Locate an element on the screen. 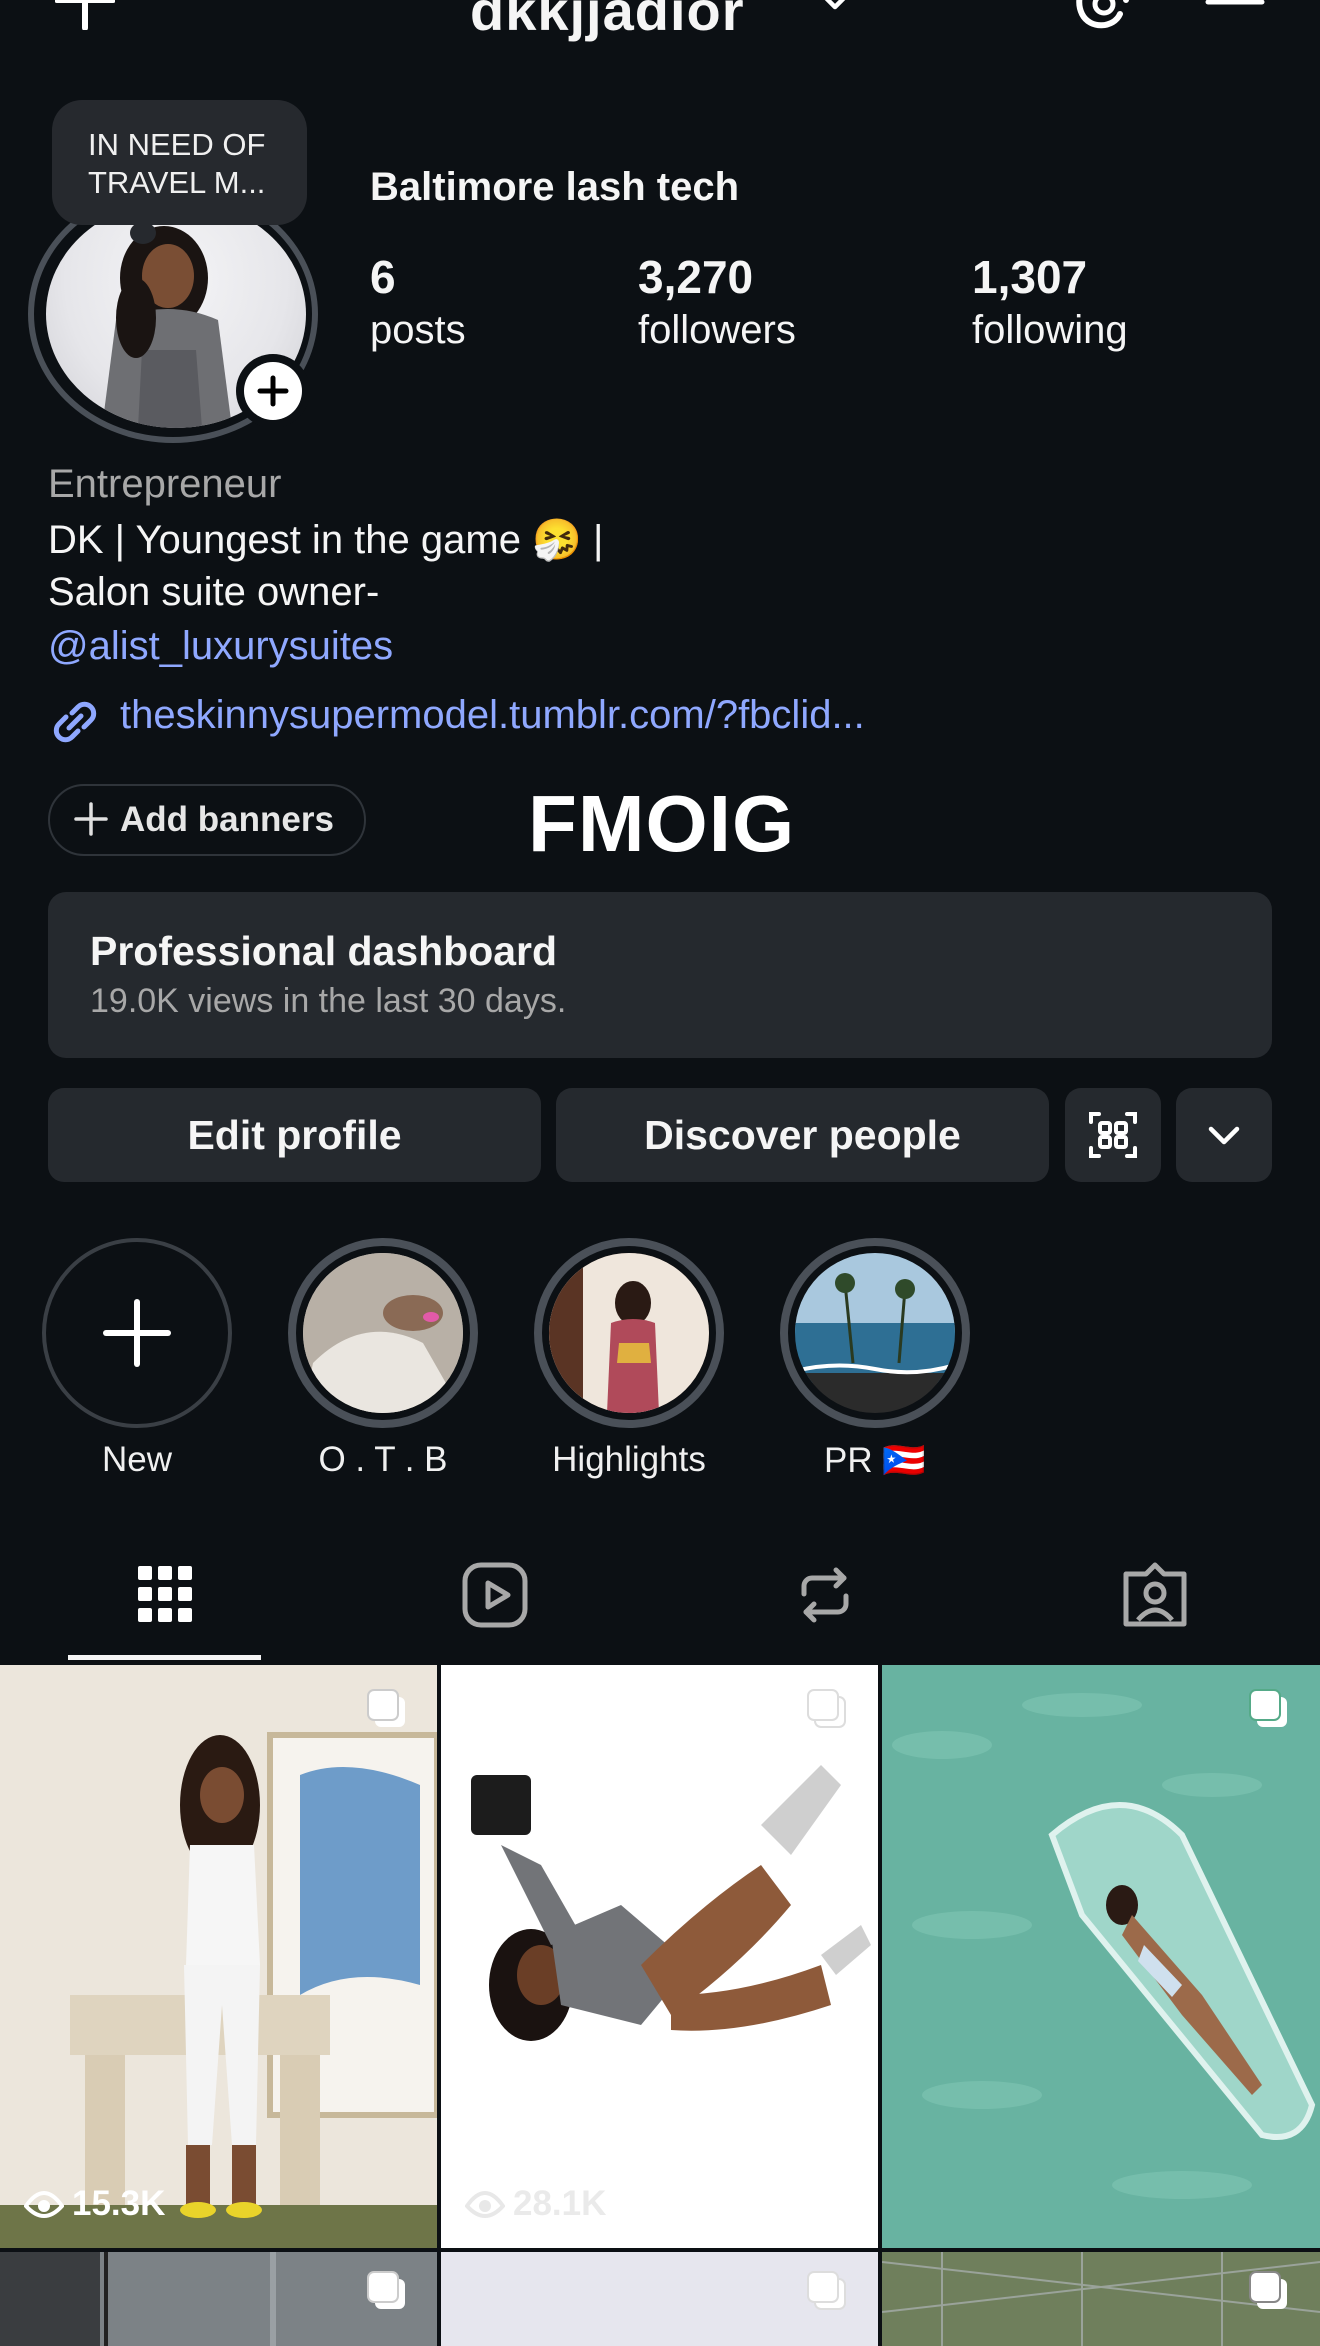 This screenshot has height=2346, width=1320. tagged-icon is located at coordinates (1155, 1594).